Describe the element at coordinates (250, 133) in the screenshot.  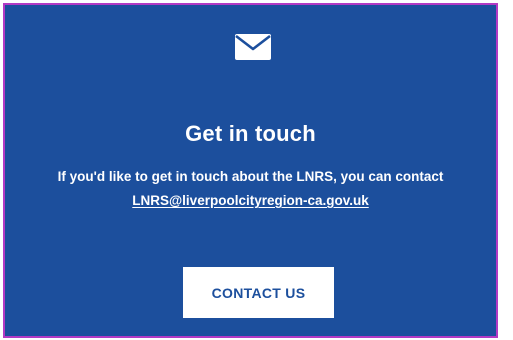
I see `card-title: Get in touch` at that location.